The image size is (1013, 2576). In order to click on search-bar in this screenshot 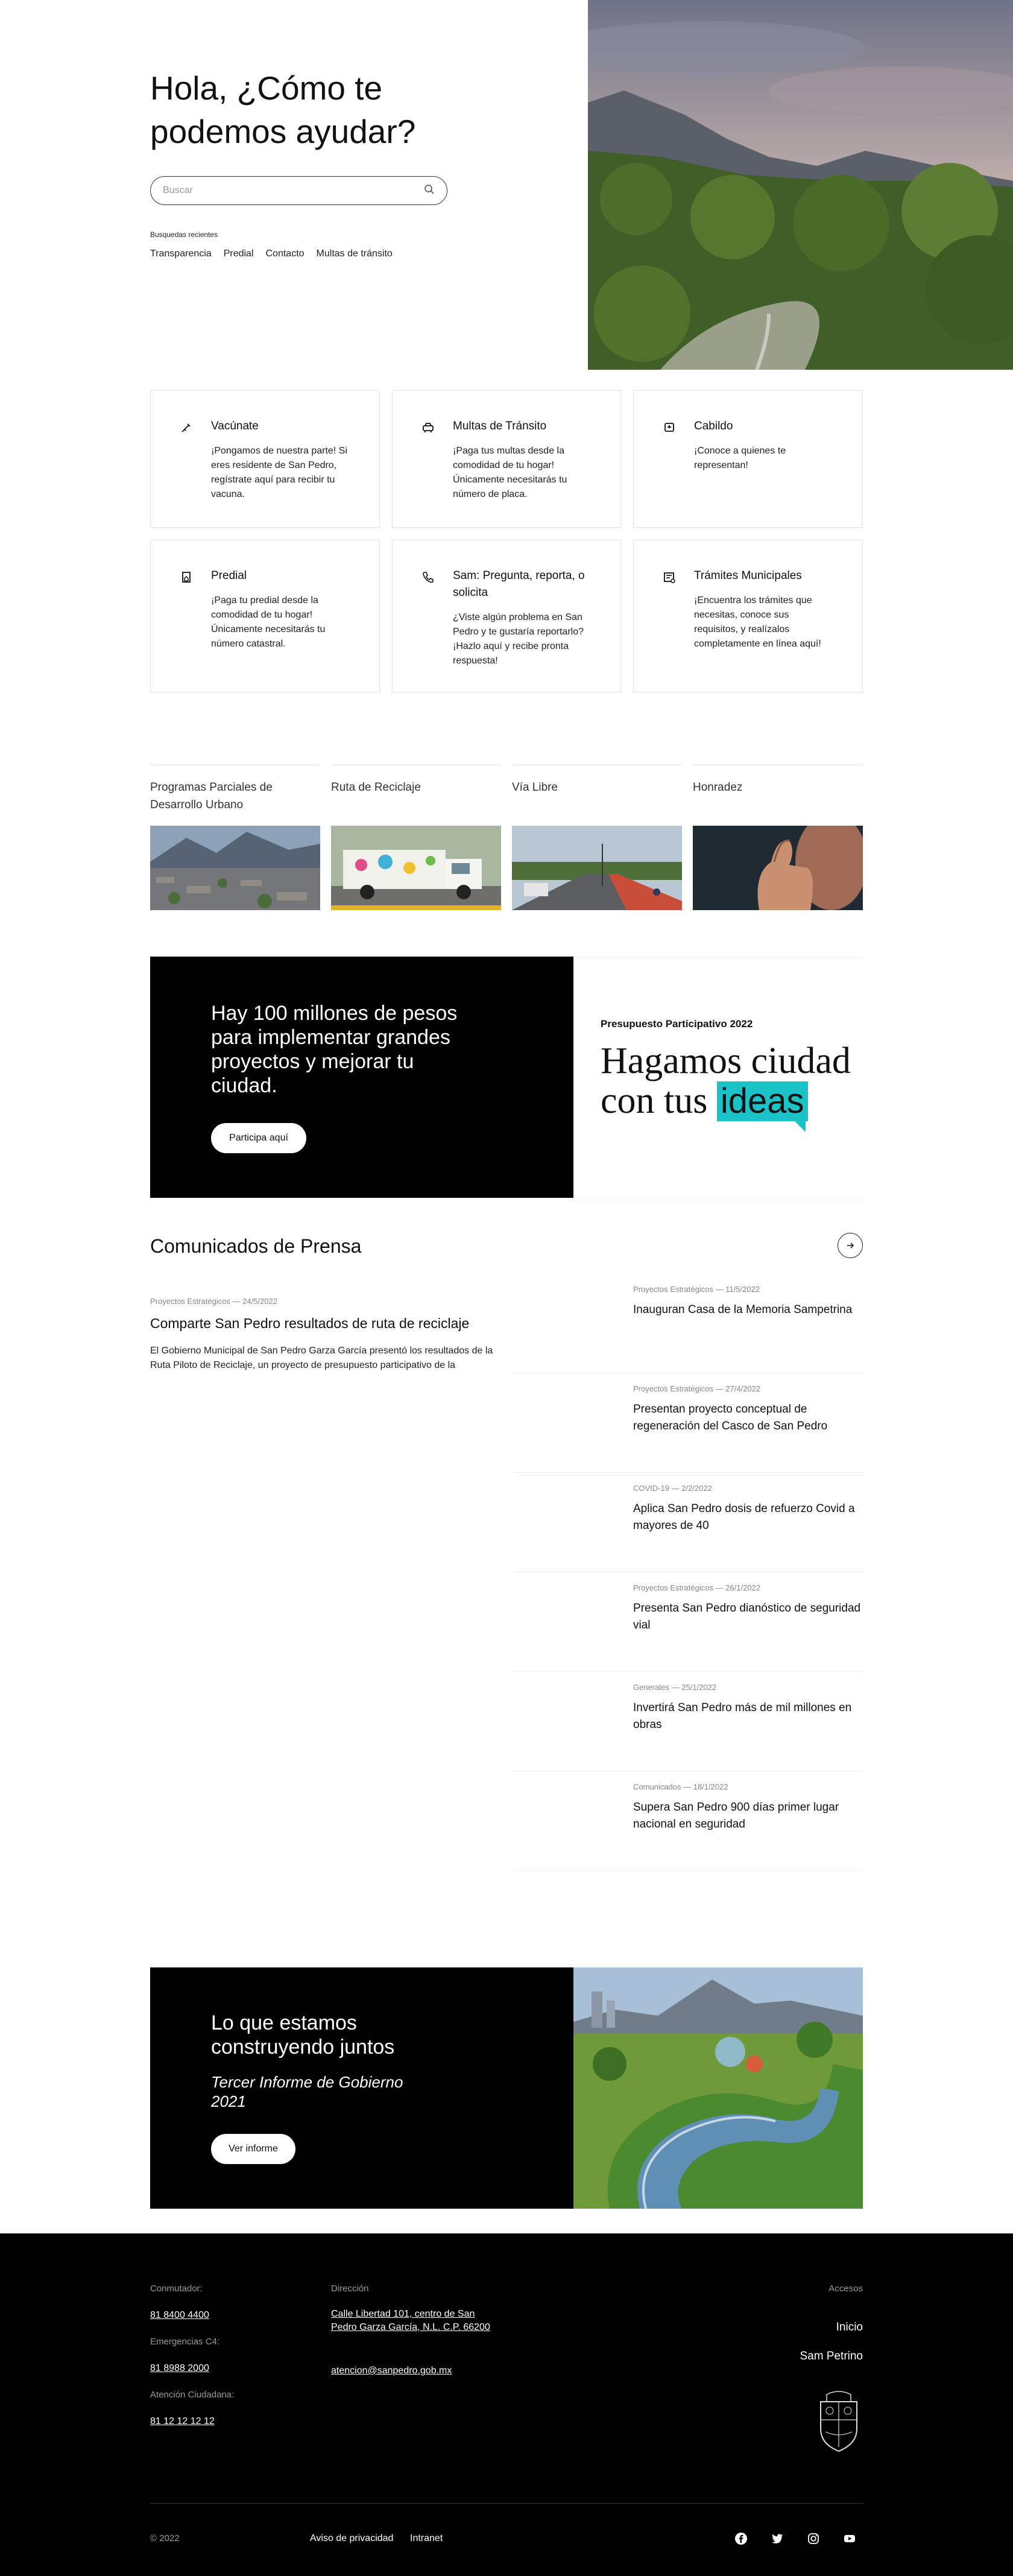, I will do `click(298, 190)`.